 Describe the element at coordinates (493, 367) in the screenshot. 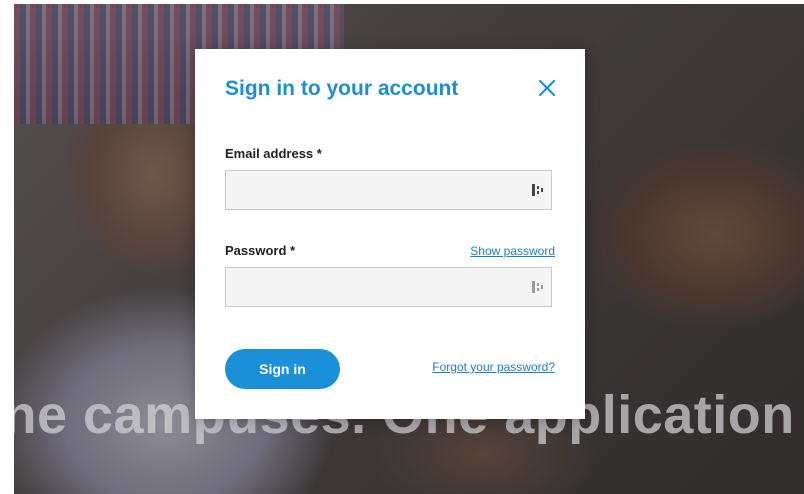

I see `forgot-password-link: Forgot your password?` at that location.